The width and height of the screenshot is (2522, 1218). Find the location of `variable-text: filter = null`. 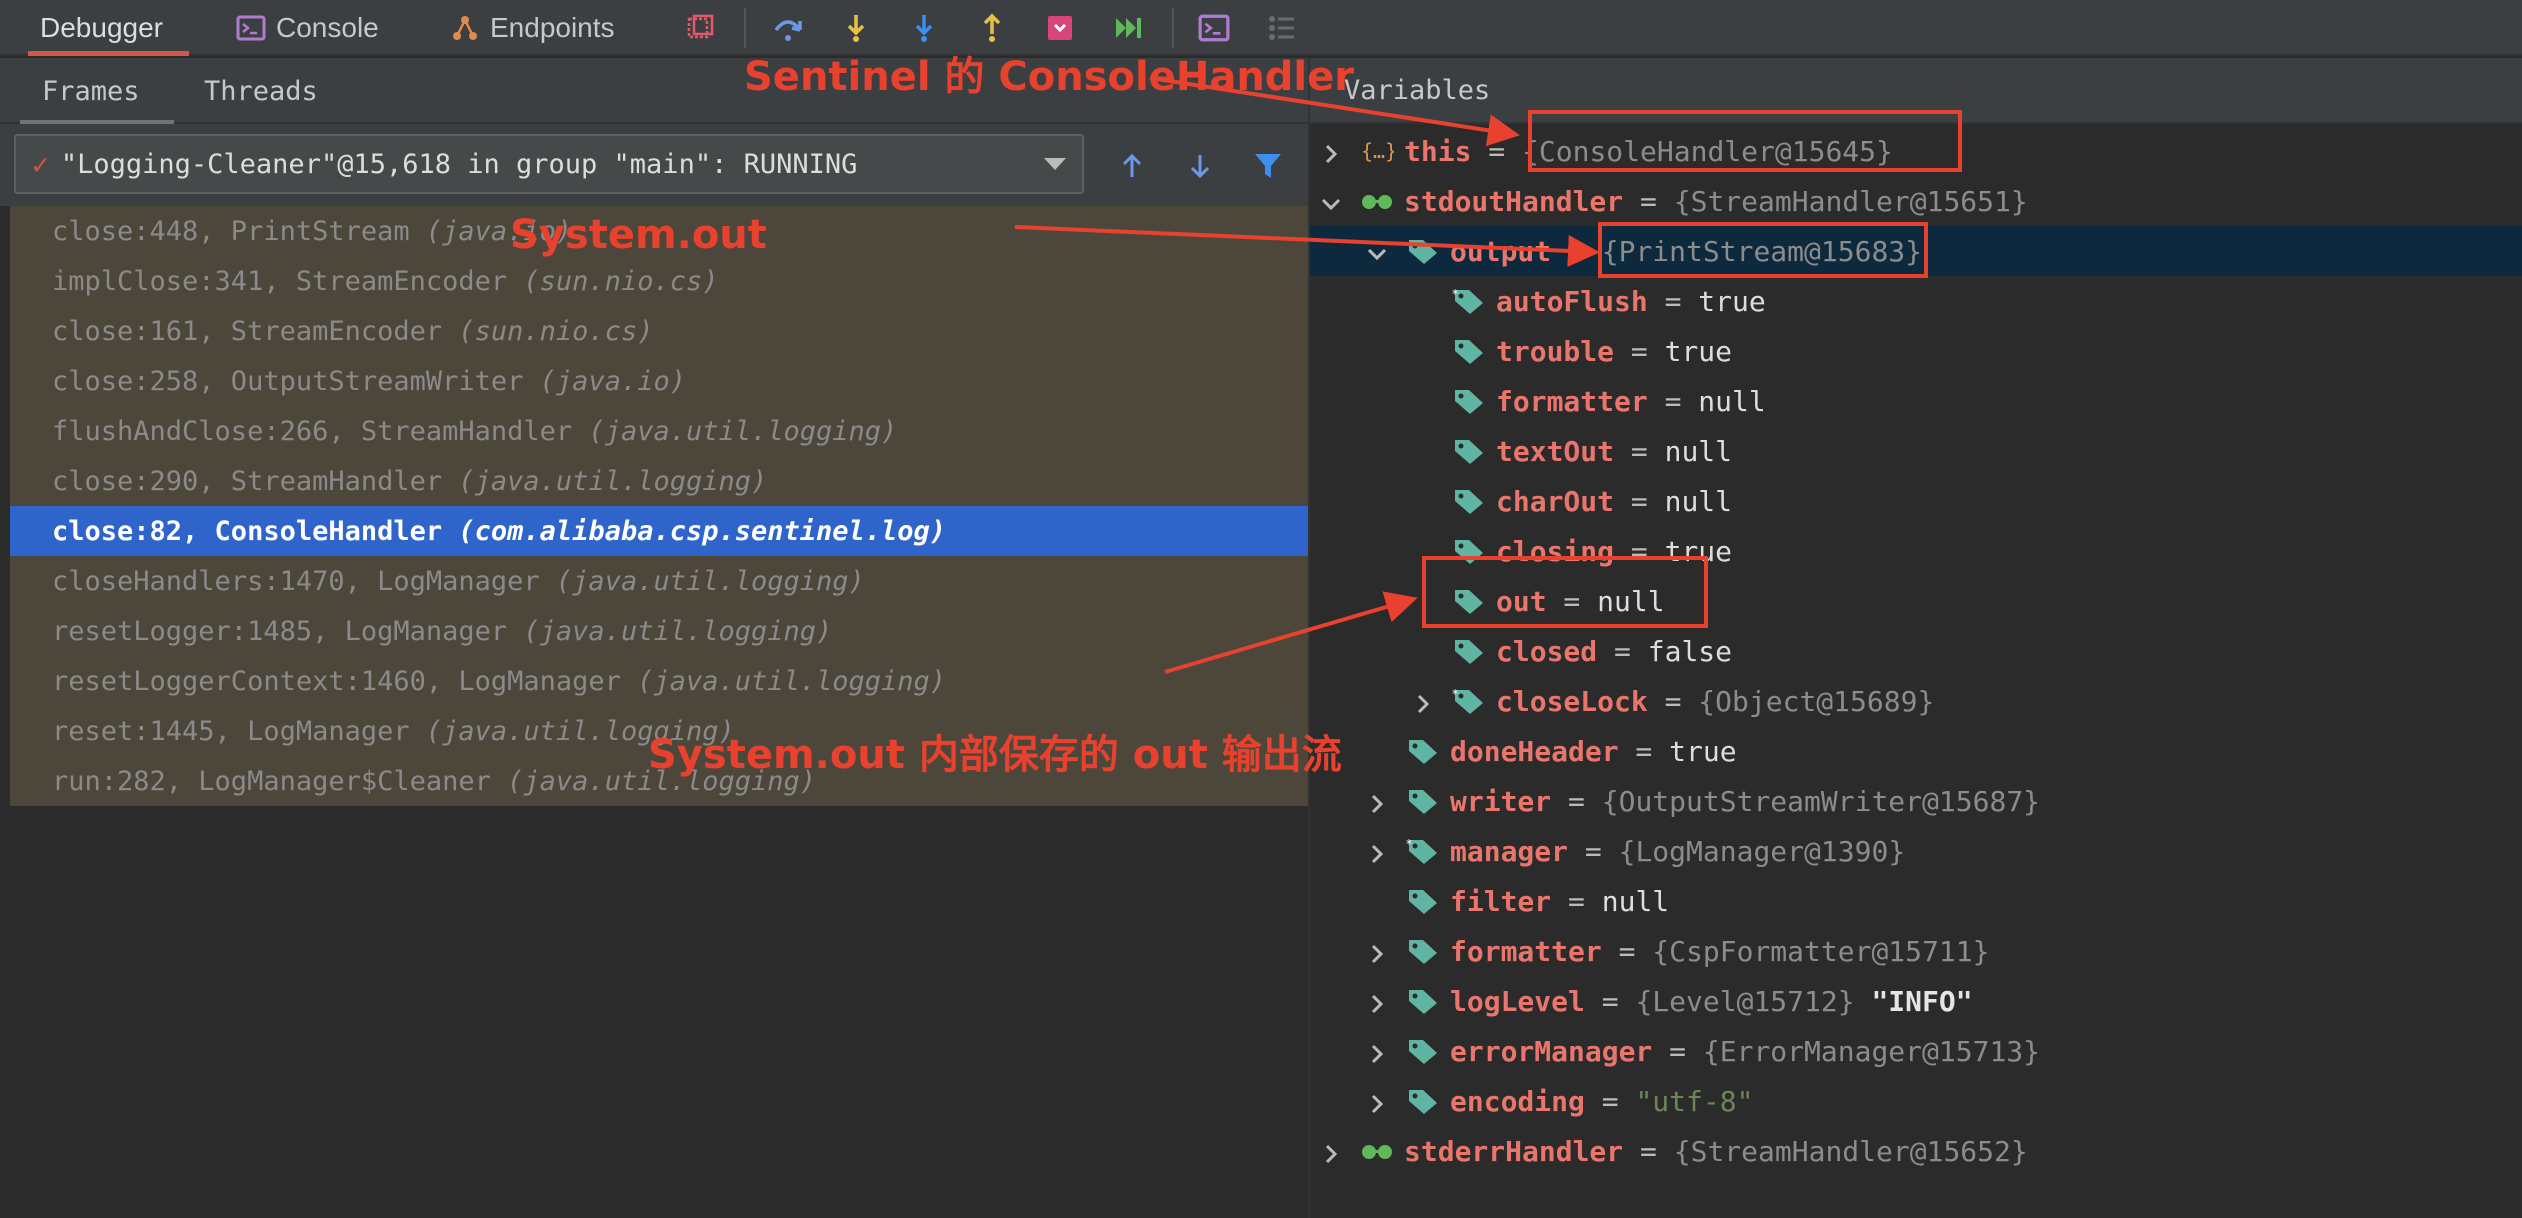

variable-text: filter = null is located at coordinates (1559, 901).